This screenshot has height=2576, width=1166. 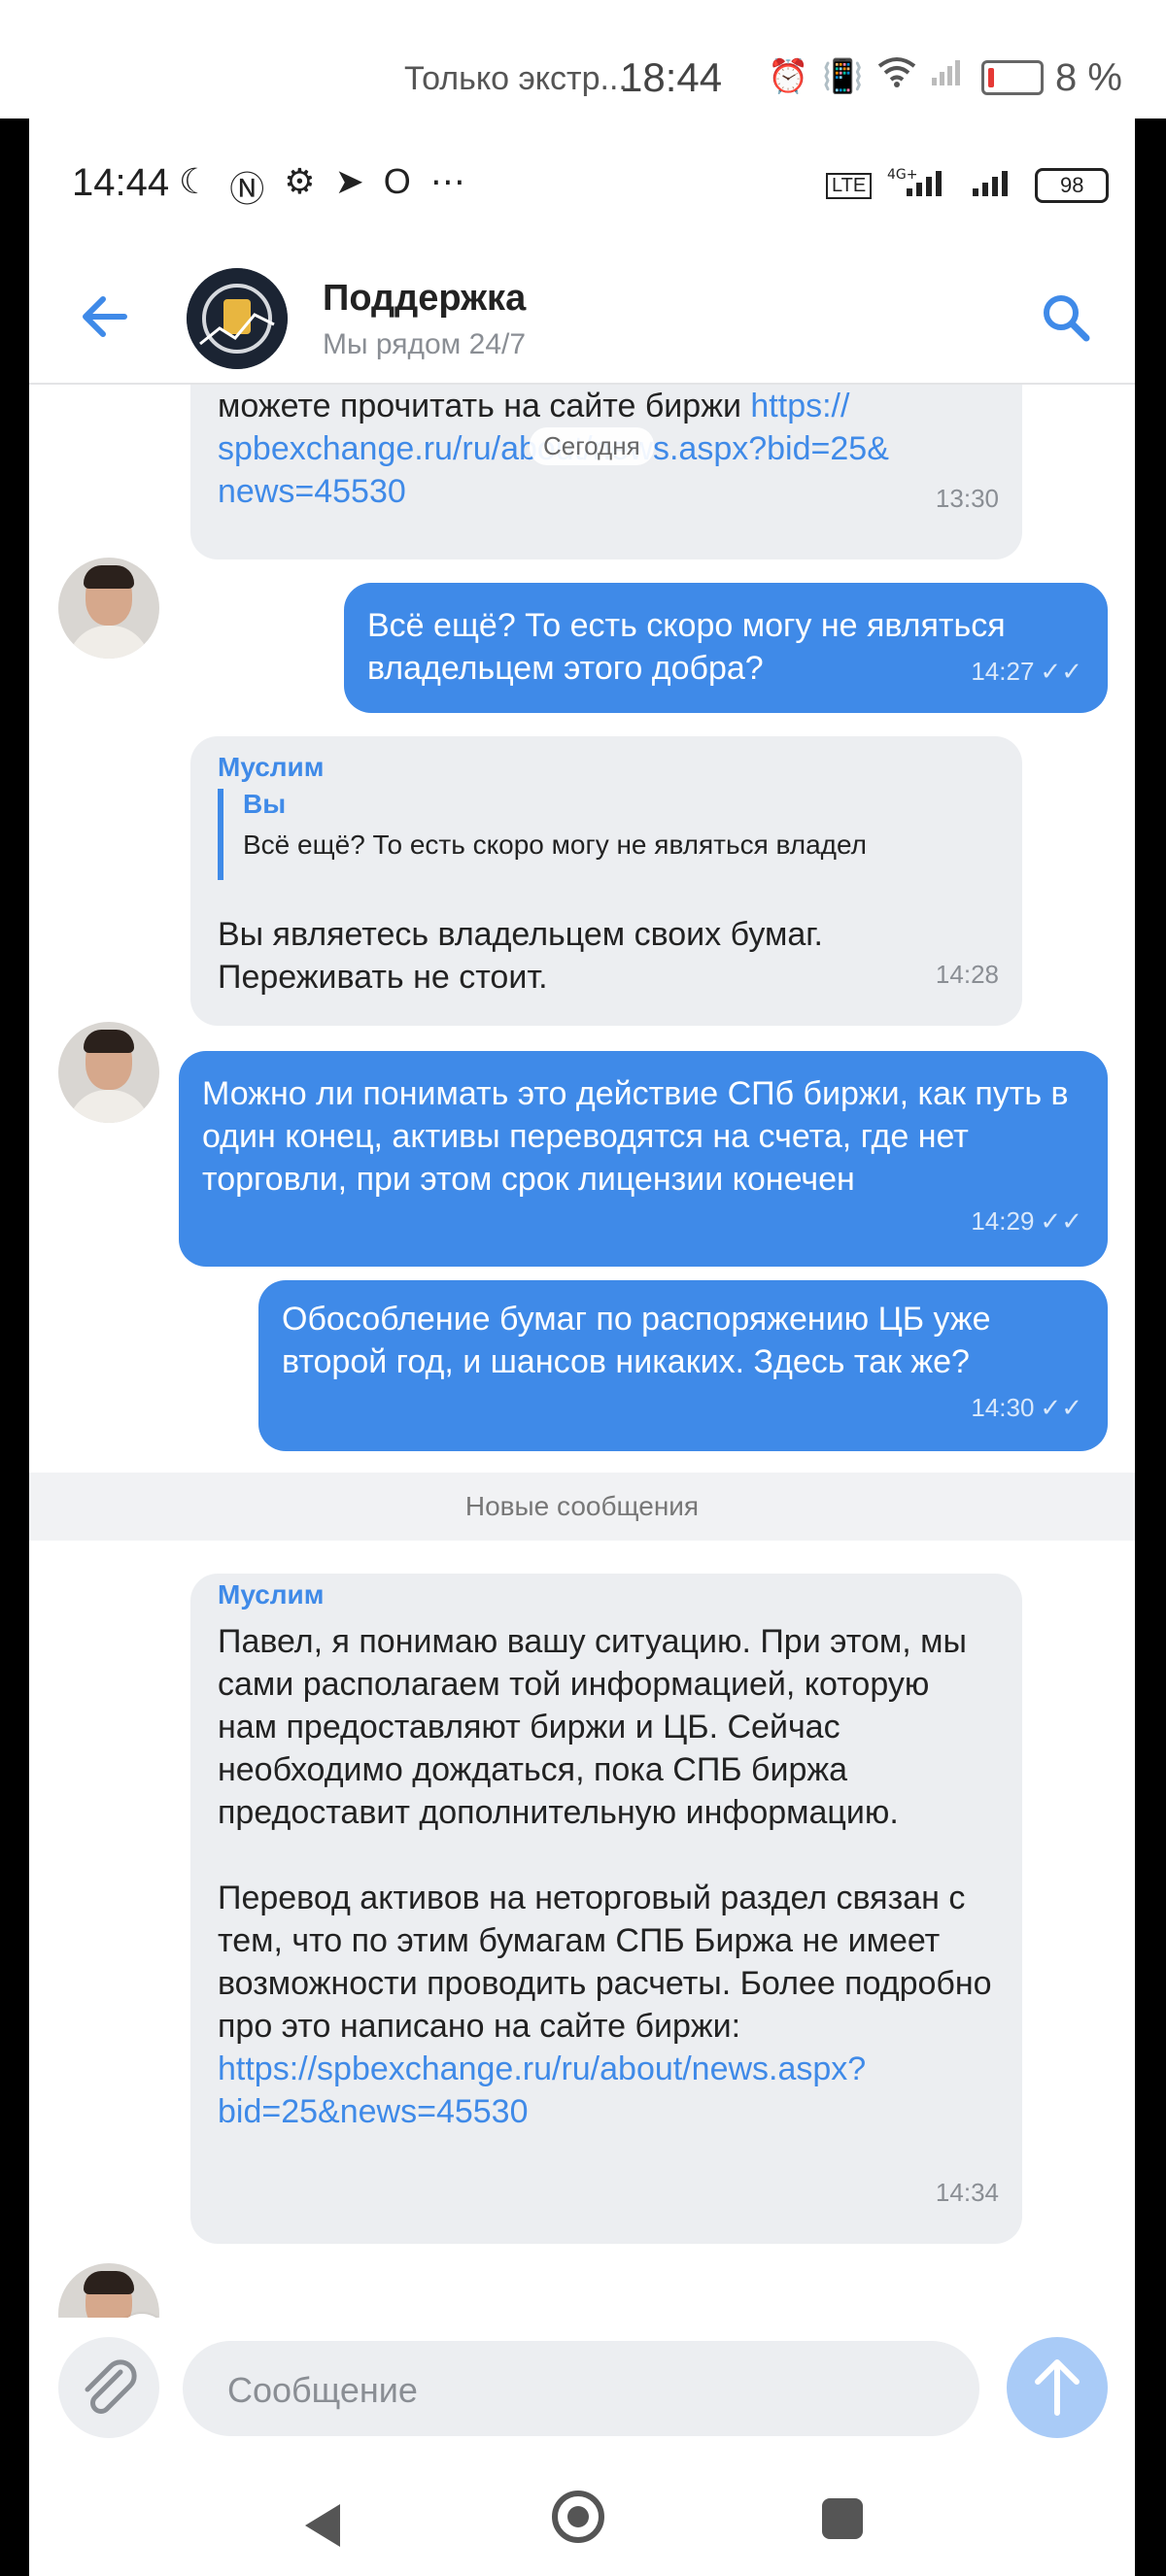 What do you see at coordinates (967, 974) in the screenshot?
I see `message-time: 14:28` at bounding box center [967, 974].